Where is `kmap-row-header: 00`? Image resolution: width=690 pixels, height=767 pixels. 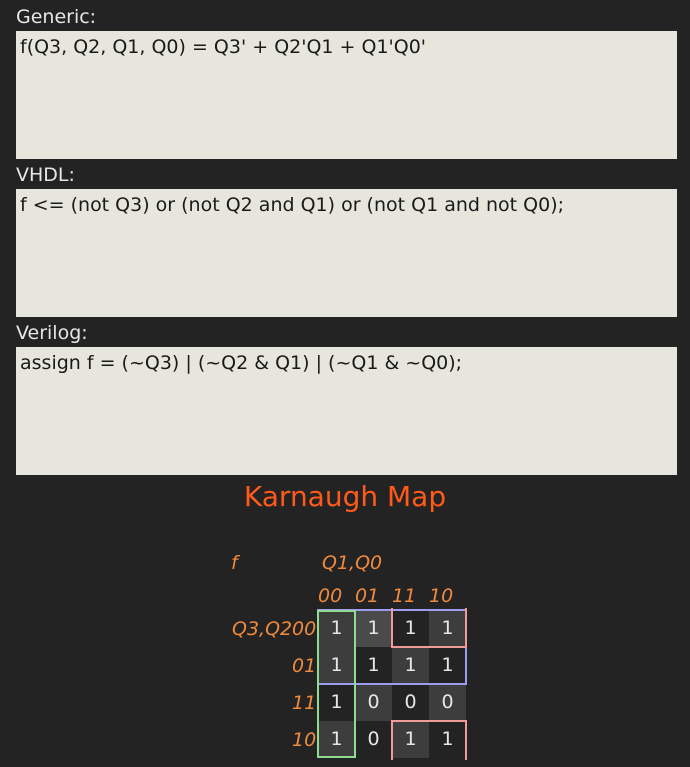 kmap-row-header: 00 is located at coordinates (304, 629).